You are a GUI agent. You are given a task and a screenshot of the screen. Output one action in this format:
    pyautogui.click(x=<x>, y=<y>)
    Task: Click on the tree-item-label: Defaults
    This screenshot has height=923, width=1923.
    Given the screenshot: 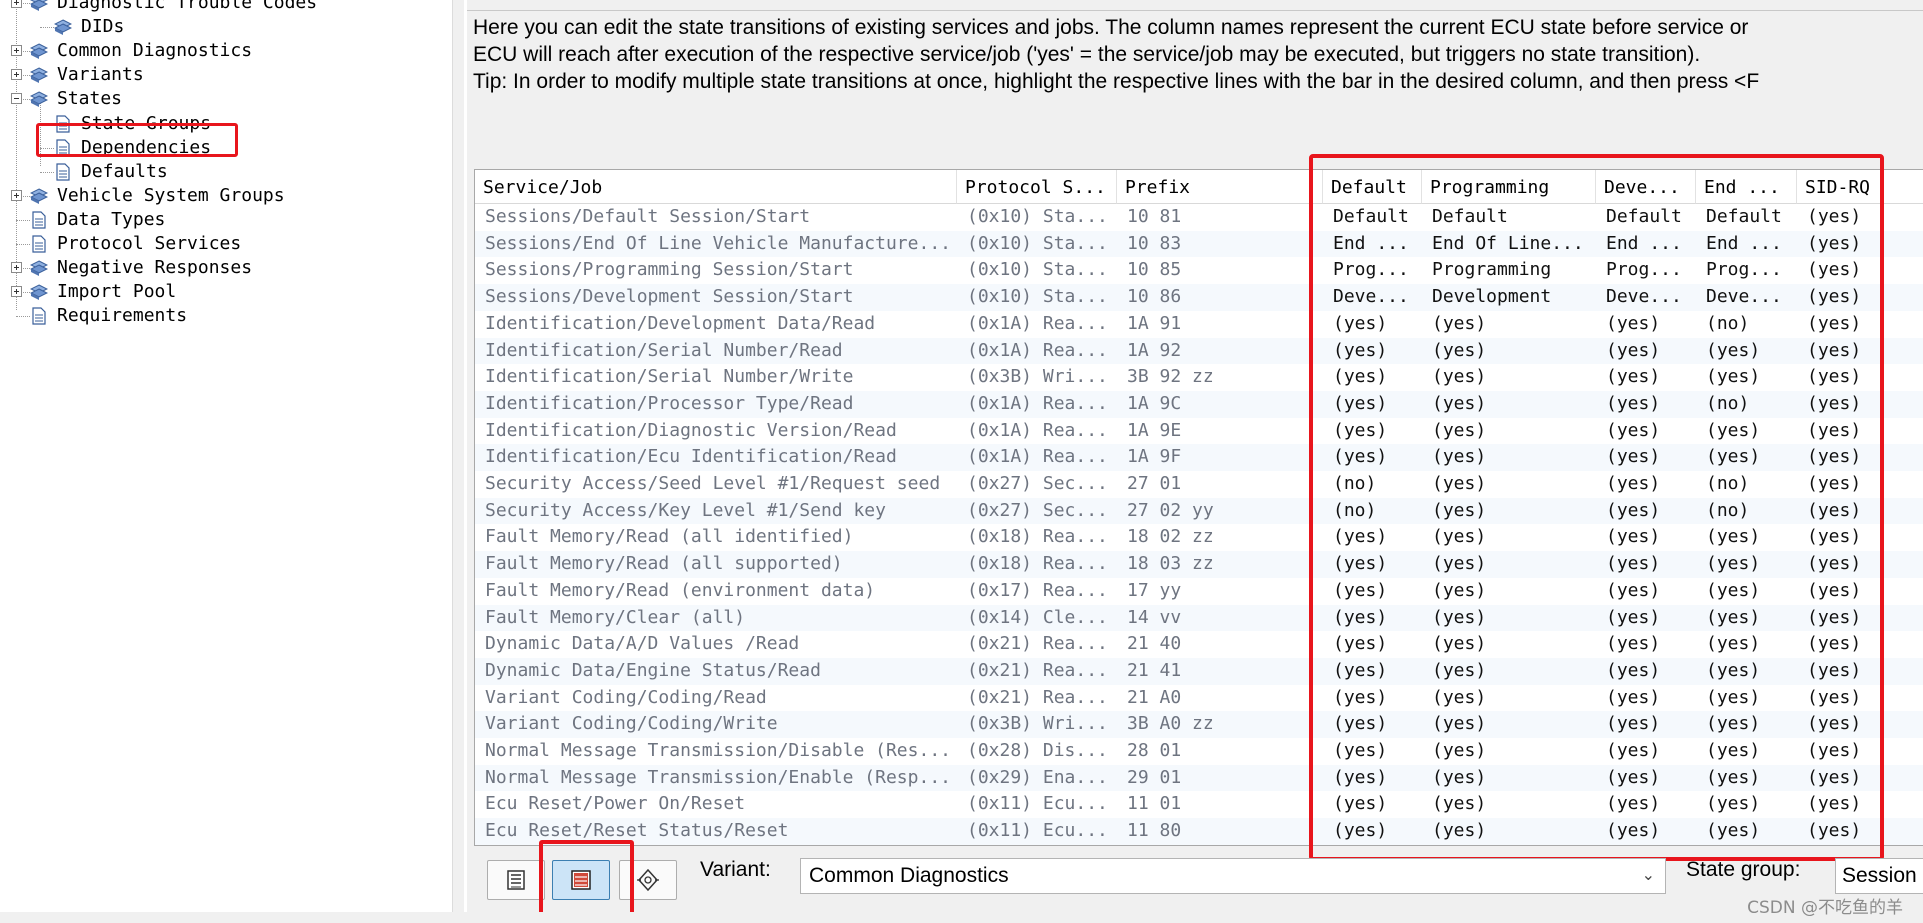 What is the action you would take?
    pyautogui.click(x=124, y=171)
    